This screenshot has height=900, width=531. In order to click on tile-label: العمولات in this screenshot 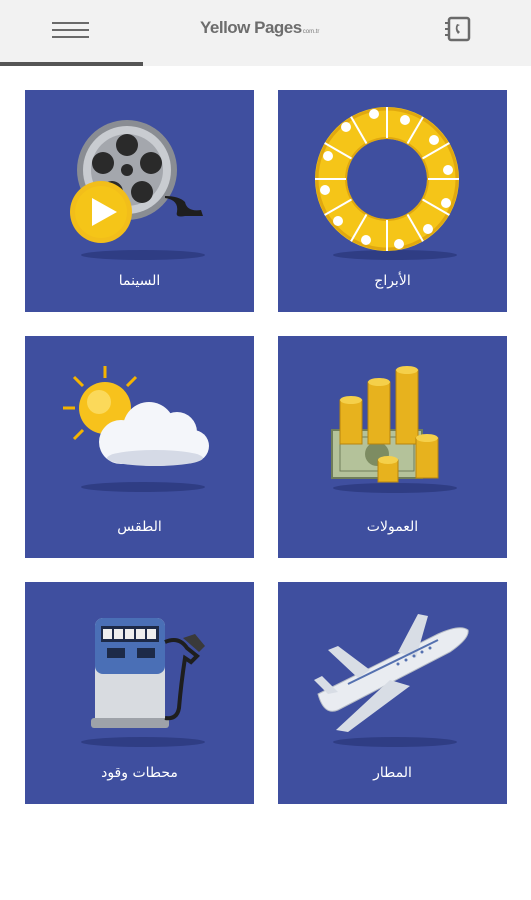, I will do `click(392, 527)`.